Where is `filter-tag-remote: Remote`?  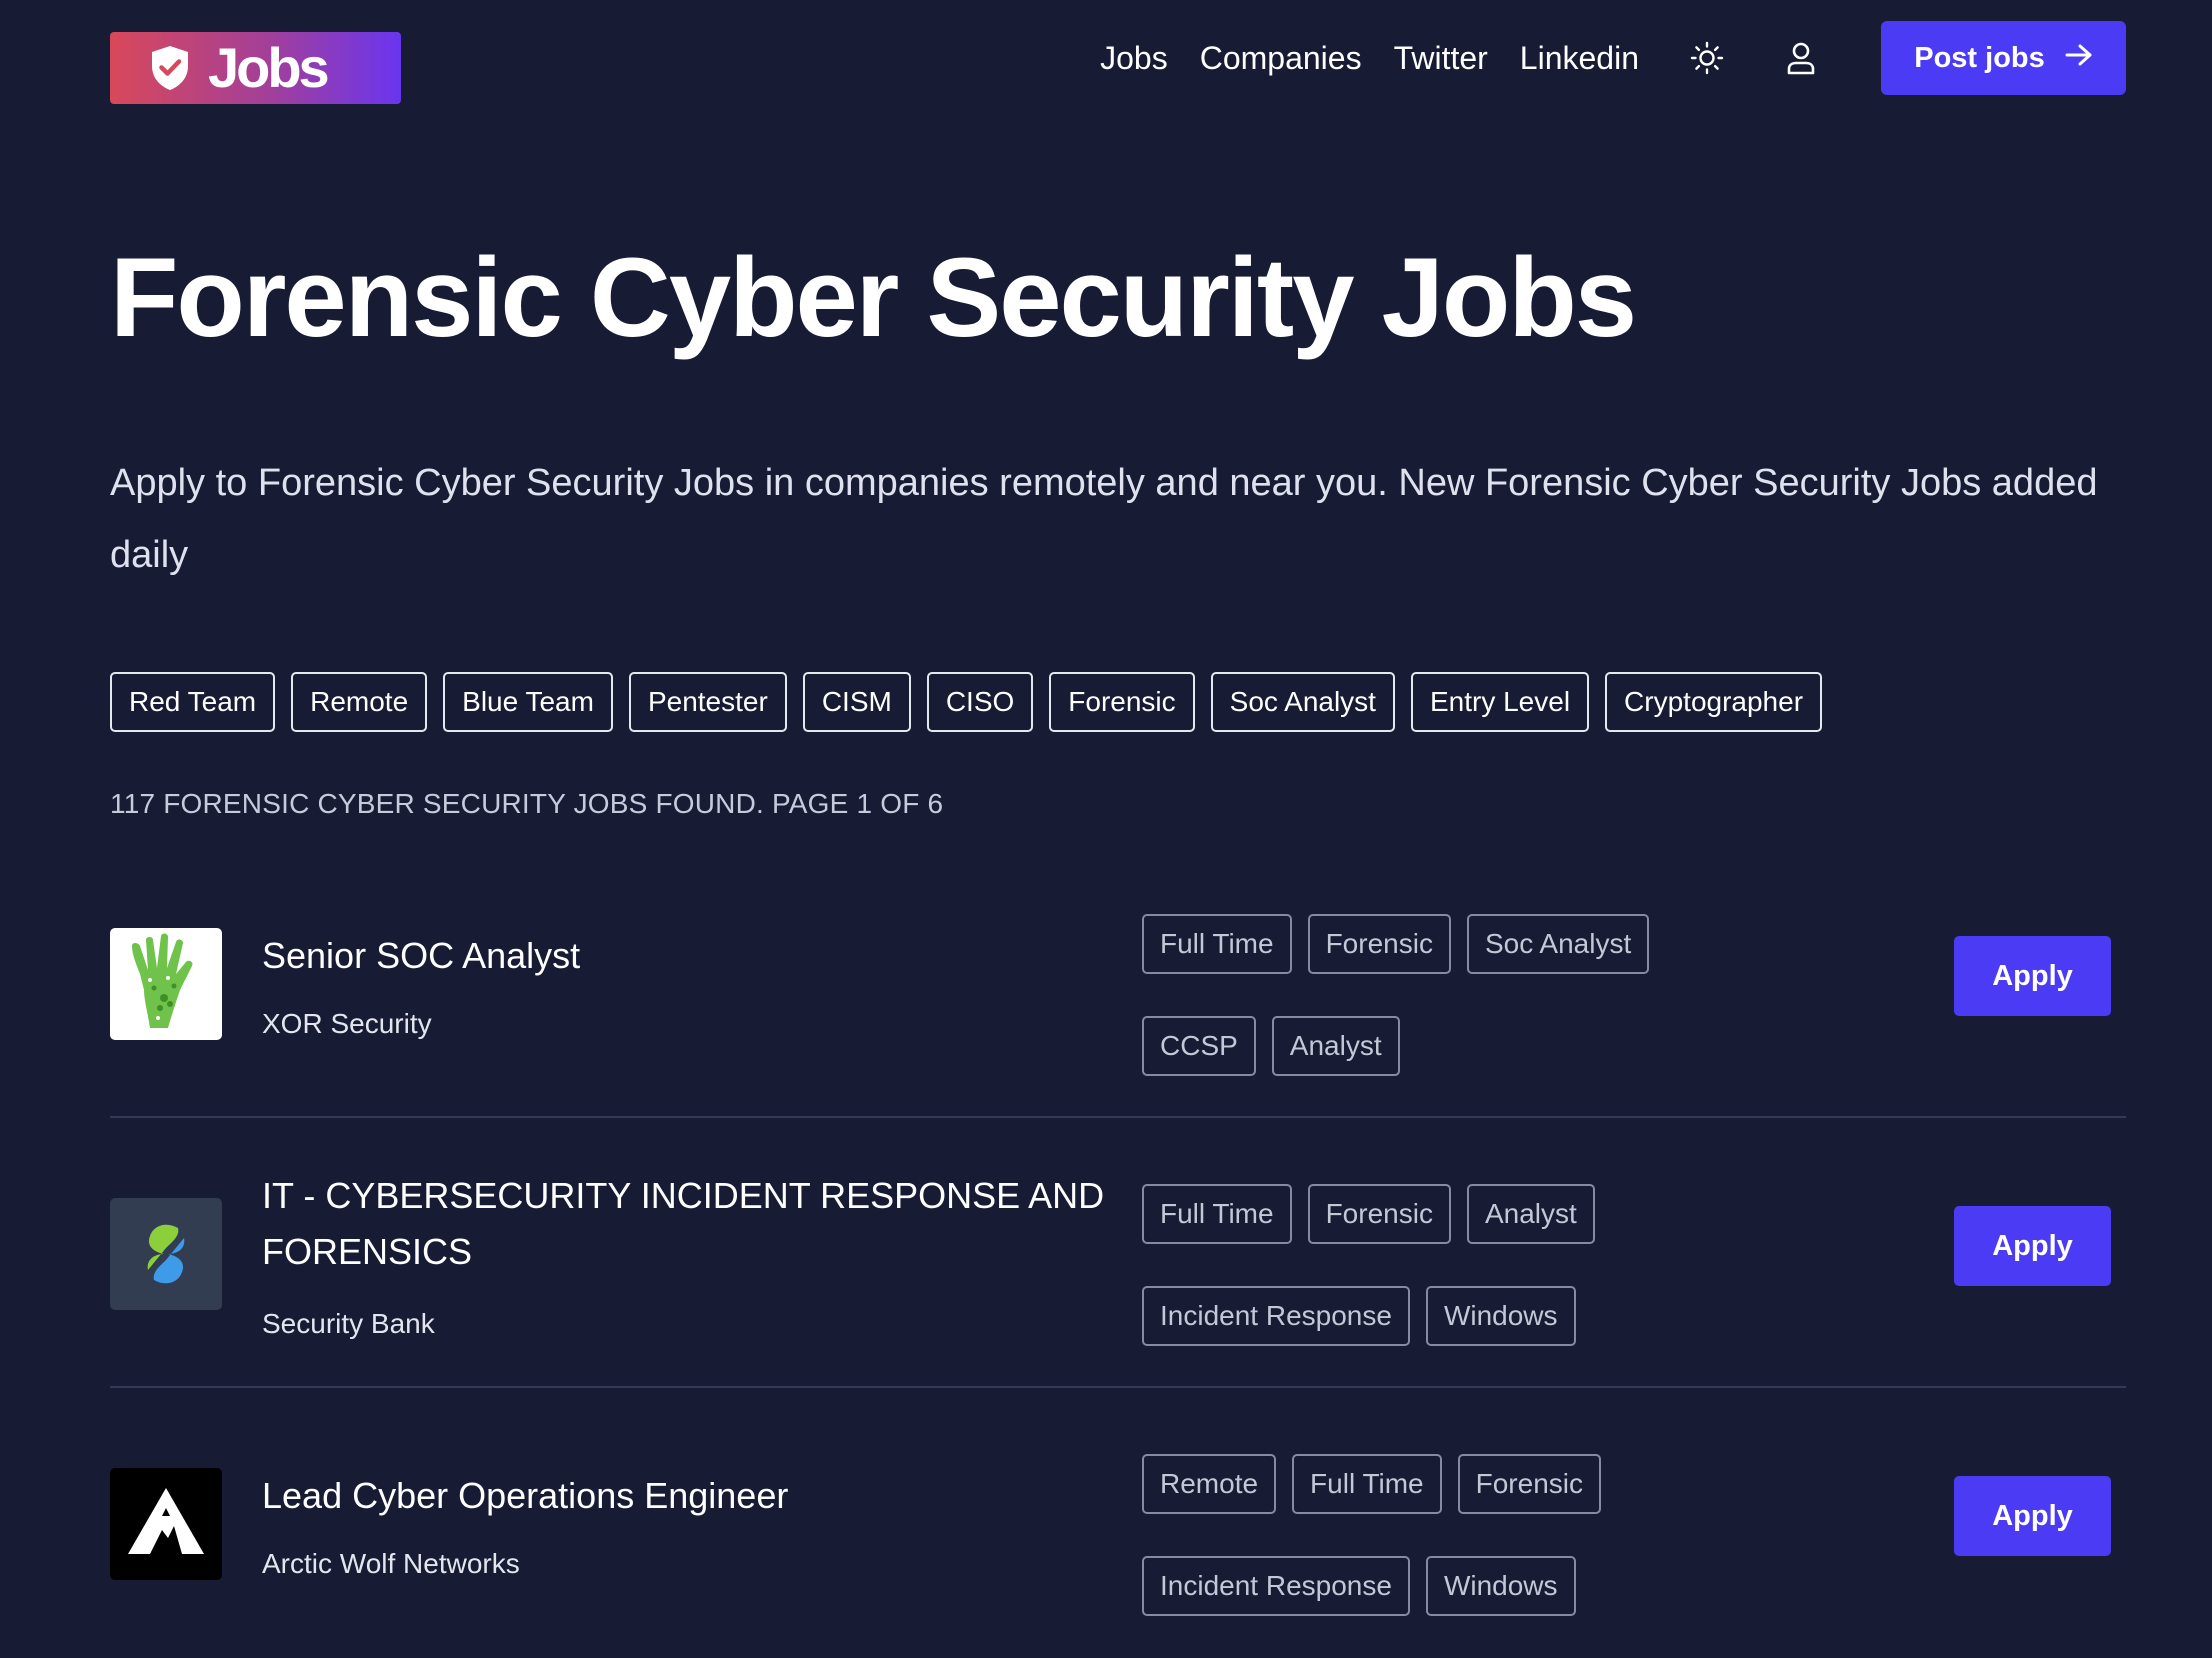
filter-tag-remote: Remote is located at coordinates (359, 702).